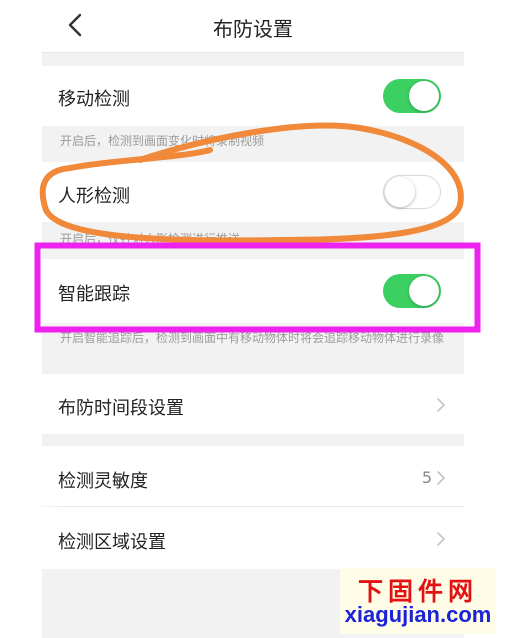  What do you see at coordinates (150, 239) in the screenshot?
I see `human-detection-hint: 开启后，仅针对人形检测进行推送` at bounding box center [150, 239].